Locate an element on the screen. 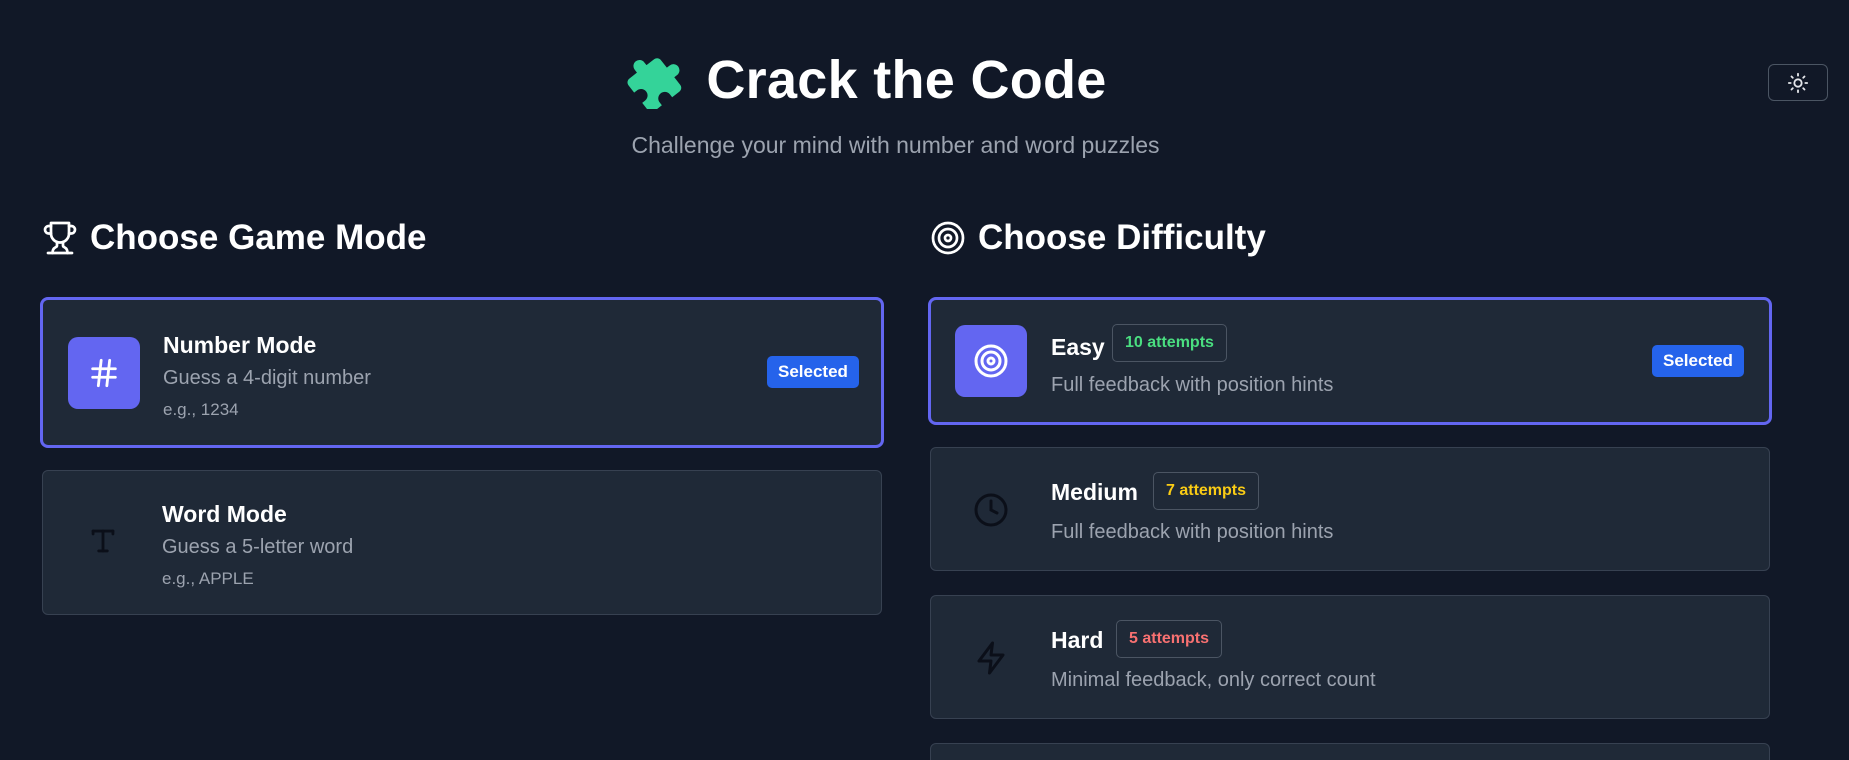 Image resolution: width=1849 pixels, height=760 pixels. word-mode-icon-box is located at coordinates (103, 541).